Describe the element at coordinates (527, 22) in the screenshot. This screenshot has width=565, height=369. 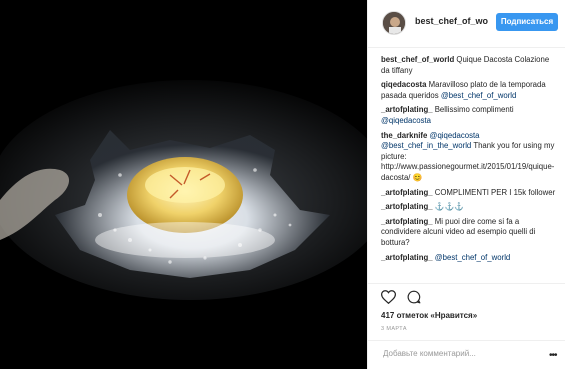
I see `follow-button: Подписаться` at that location.